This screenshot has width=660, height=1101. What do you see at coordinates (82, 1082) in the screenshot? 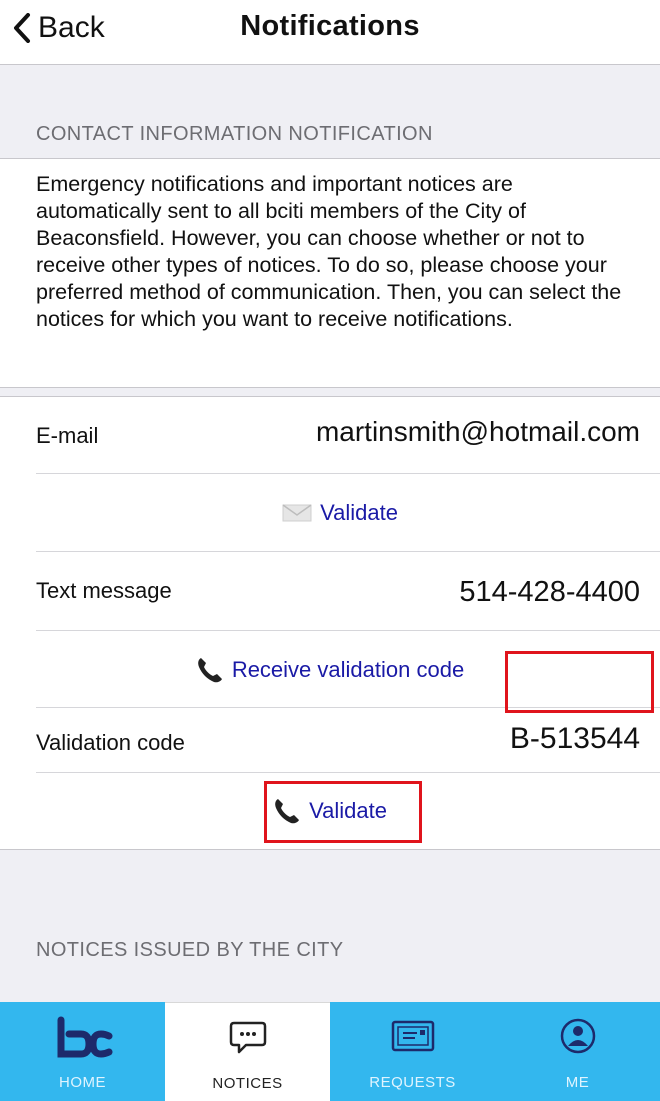
I see `tab-home-label: HOME` at bounding box center [82, 1082].